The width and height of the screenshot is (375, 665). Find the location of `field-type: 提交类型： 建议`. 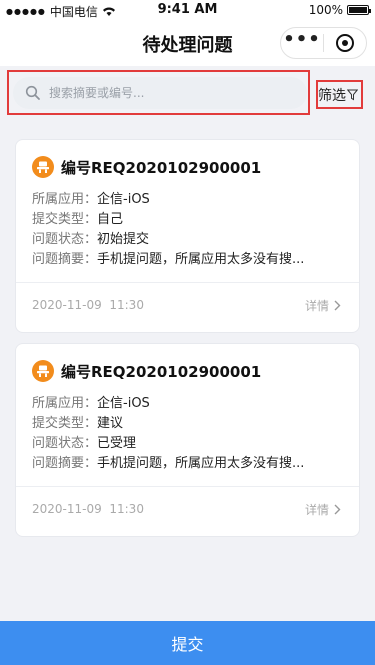

field-type: 提交类型： 建议 is located at coordinates (192, 424).